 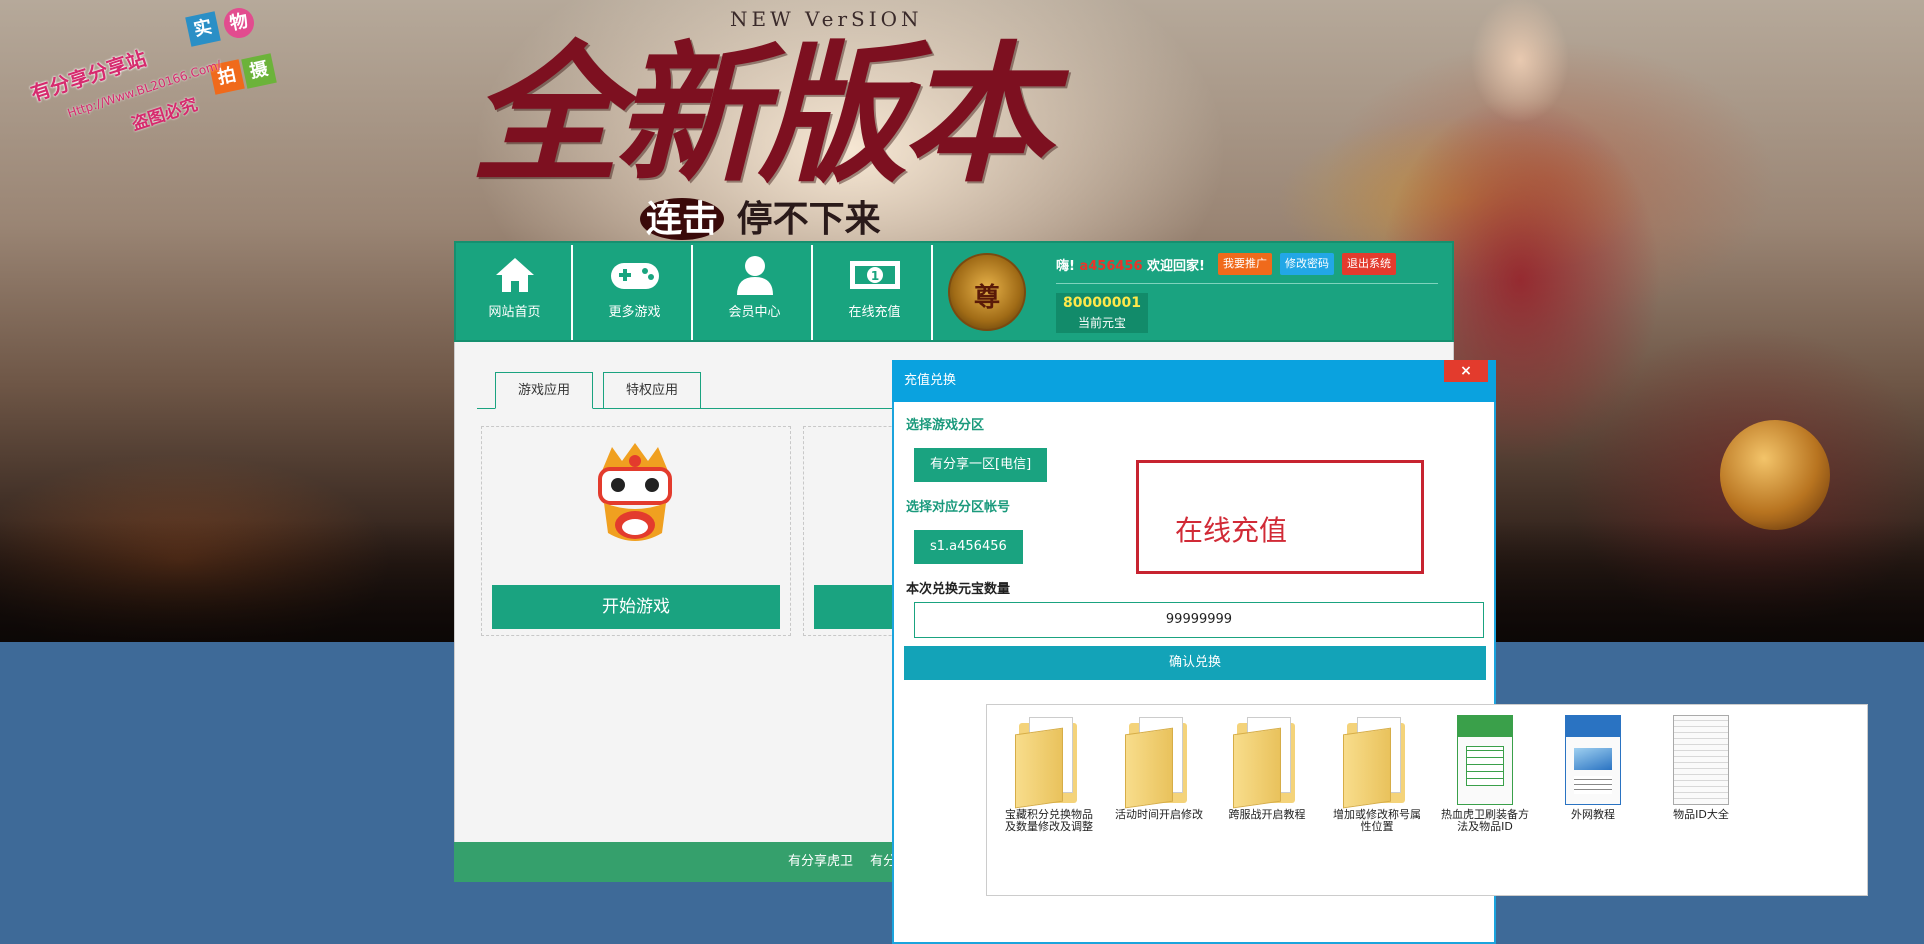 What do you see at coordinates (1775, 475) in the screenshot?
I see `golden-orb-decoration` at bounding box center [1775, 475].